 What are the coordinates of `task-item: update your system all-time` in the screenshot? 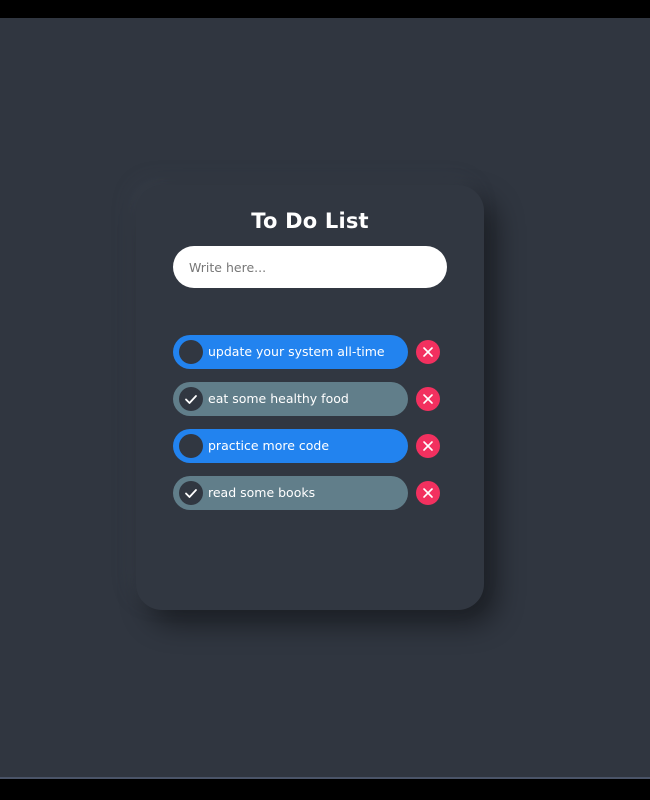 It's located at (290, 352).